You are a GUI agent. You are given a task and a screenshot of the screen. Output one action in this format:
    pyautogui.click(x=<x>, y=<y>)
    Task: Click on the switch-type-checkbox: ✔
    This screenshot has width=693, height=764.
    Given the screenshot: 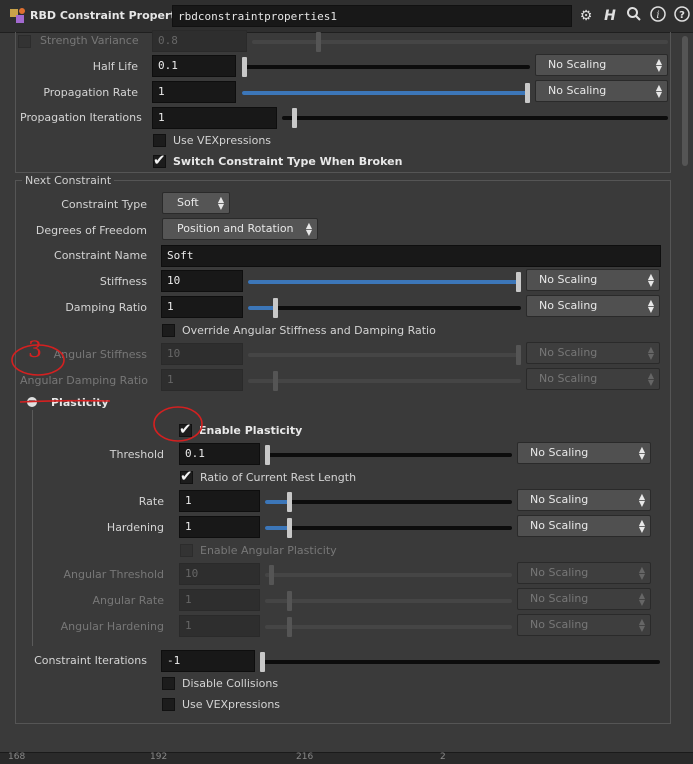 What is the action you would take?
    pyautogui.click(x=159, y=160)
    